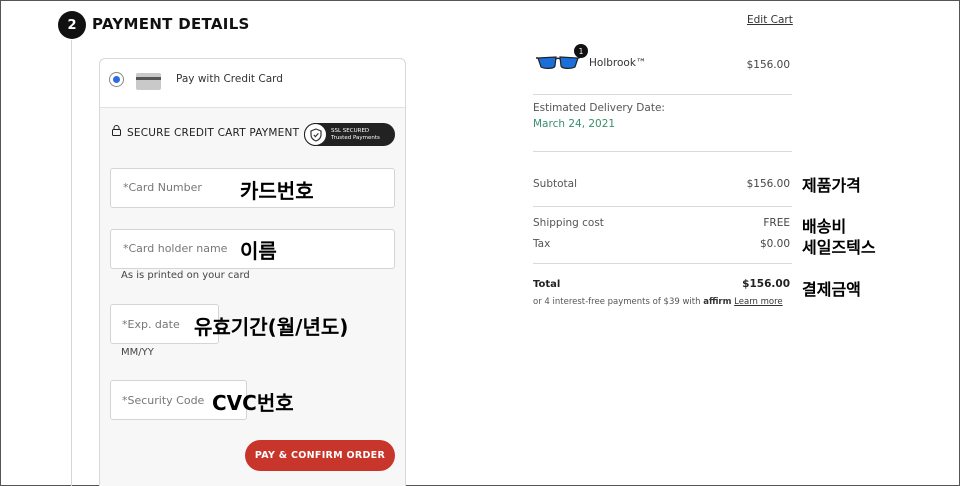 The height and width of the screenshot is (486, 960). Describe the element at coordinates (151, 324) in the screenshot. I see `exp-date-placeholder: *Exp. date` at that location.